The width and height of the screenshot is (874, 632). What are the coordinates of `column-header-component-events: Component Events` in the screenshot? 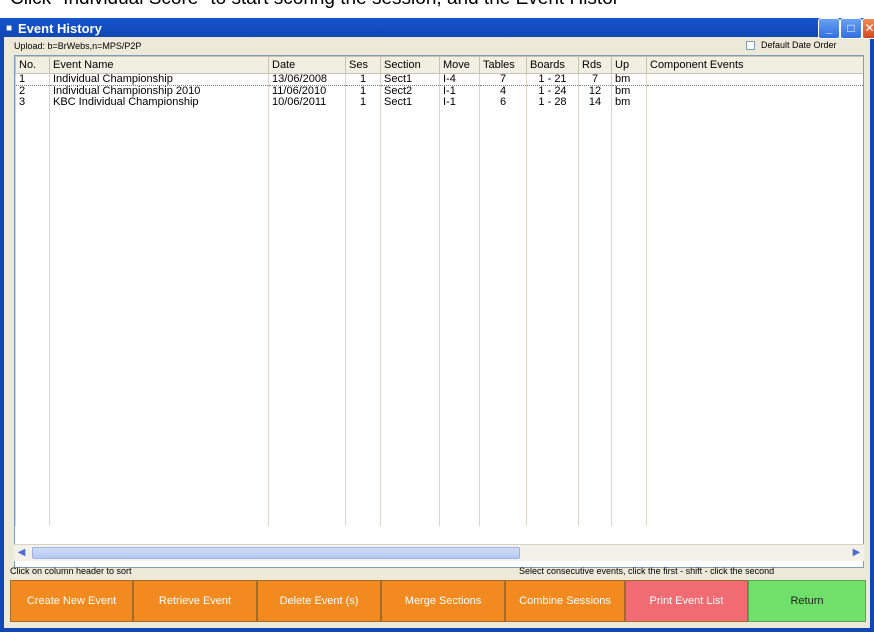 It's located at (754, 65).